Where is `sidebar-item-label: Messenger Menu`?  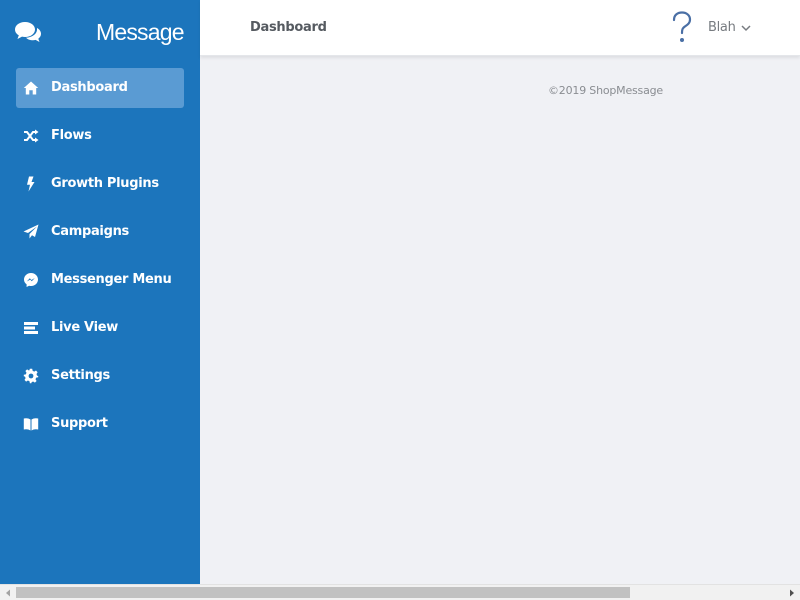
sidebar-item-label: Messenger Menu is located at coordinates (111, 279).